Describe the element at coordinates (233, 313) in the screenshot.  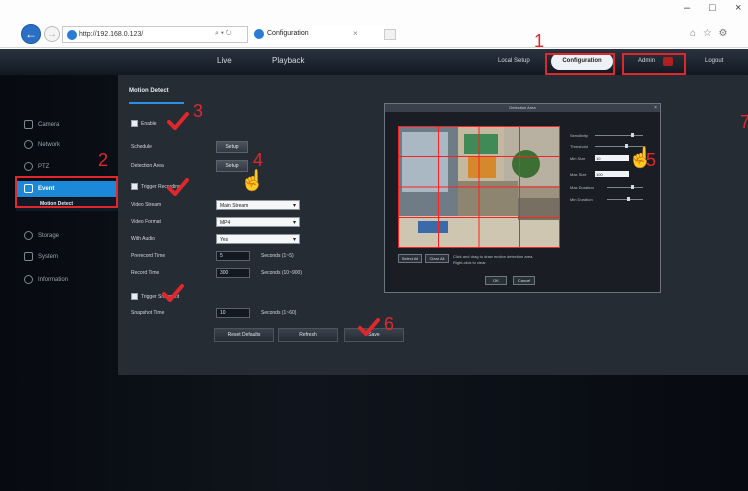
I see `snapshot-time-input: 10` at that location.